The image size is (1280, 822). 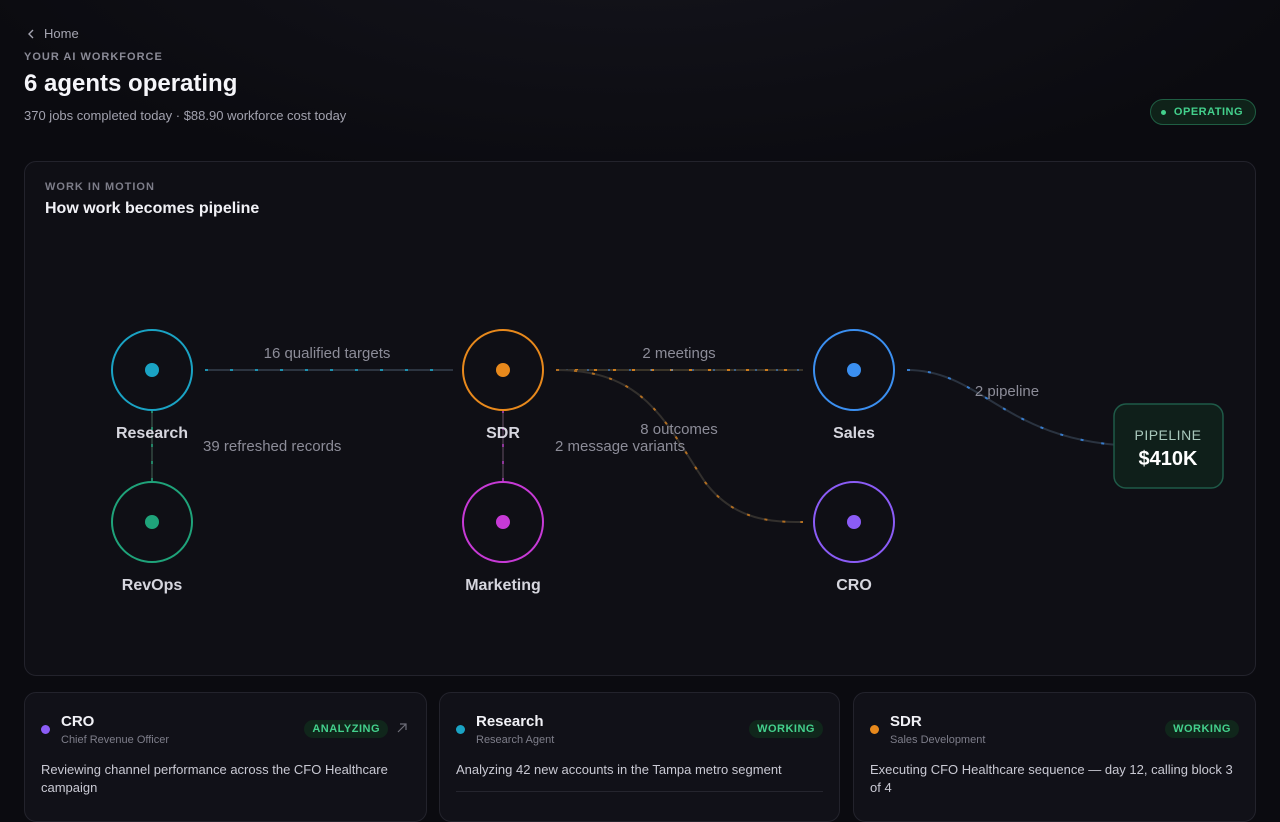 What do you see at coordinates (679, 429) in the screenshot?
I see `edge-label-sdr-cro: 8 outcomes` at bounding box center [679, 429].